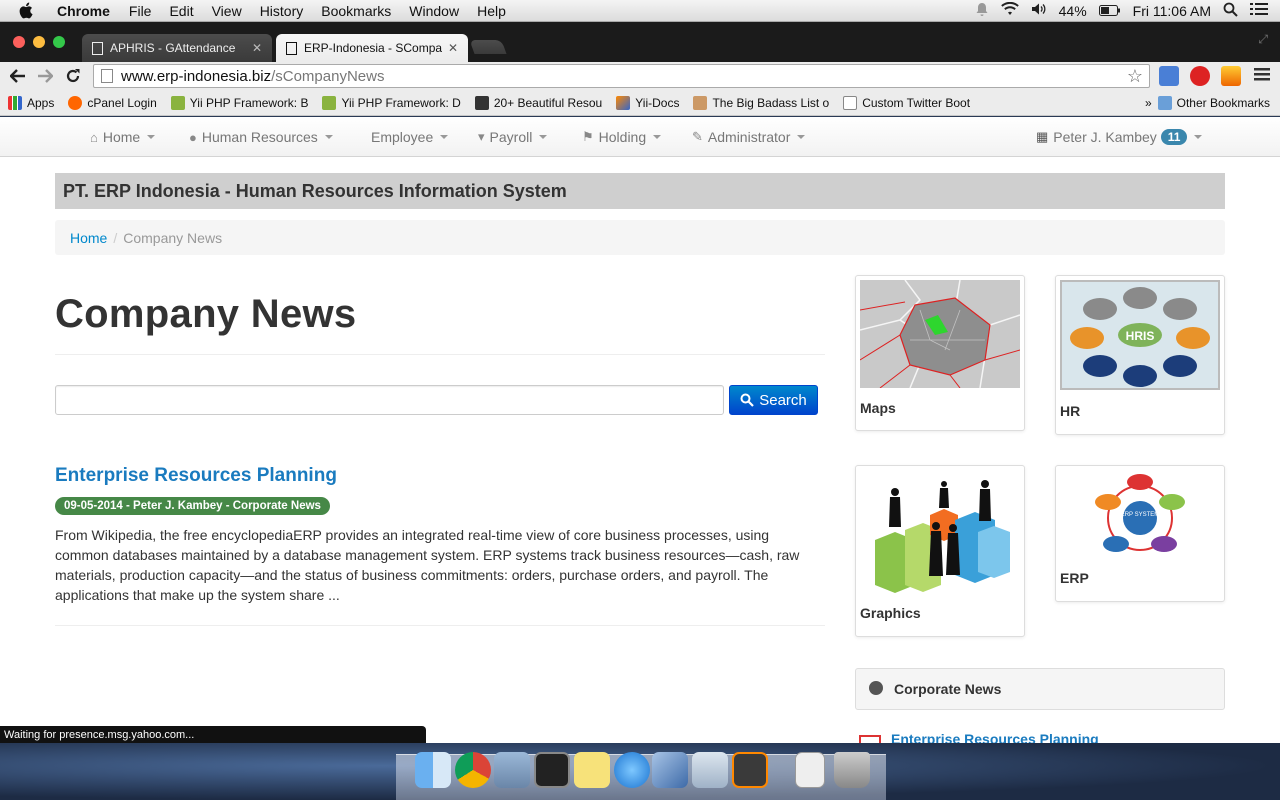 This screenshot has width=1280, height=800. Describe the element at coordinates (193, 137) in the screenshot. I see `user-icon: ●` at that location.